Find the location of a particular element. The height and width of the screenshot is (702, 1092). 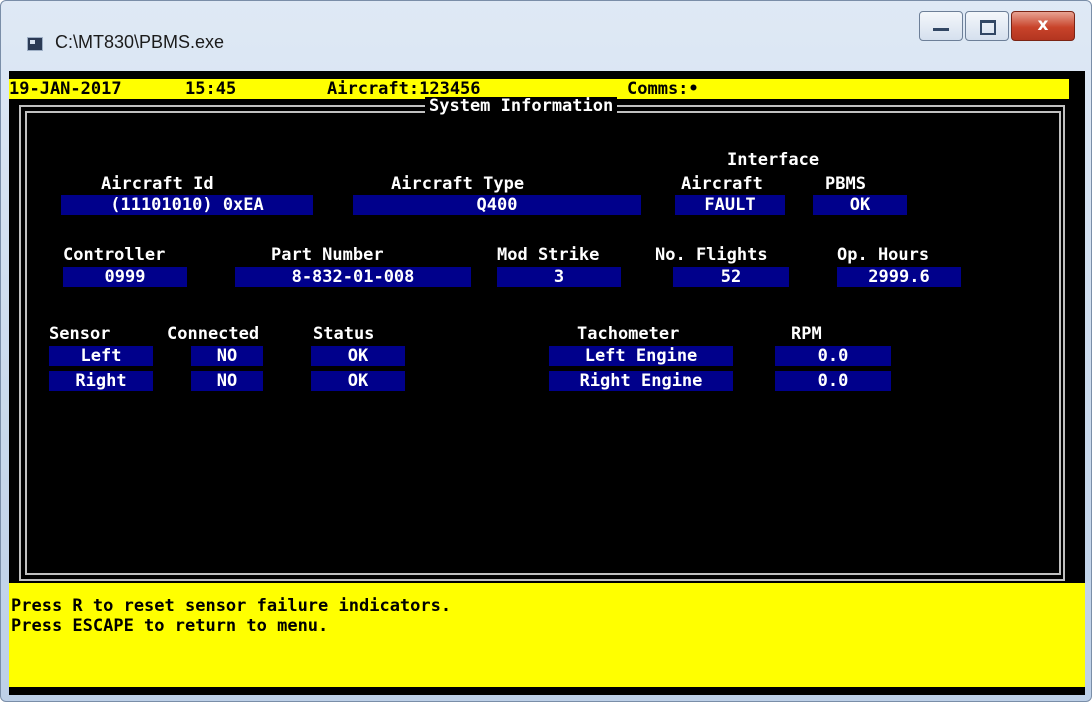

status-comms: Comms:• is located at coordinates (663, 89).